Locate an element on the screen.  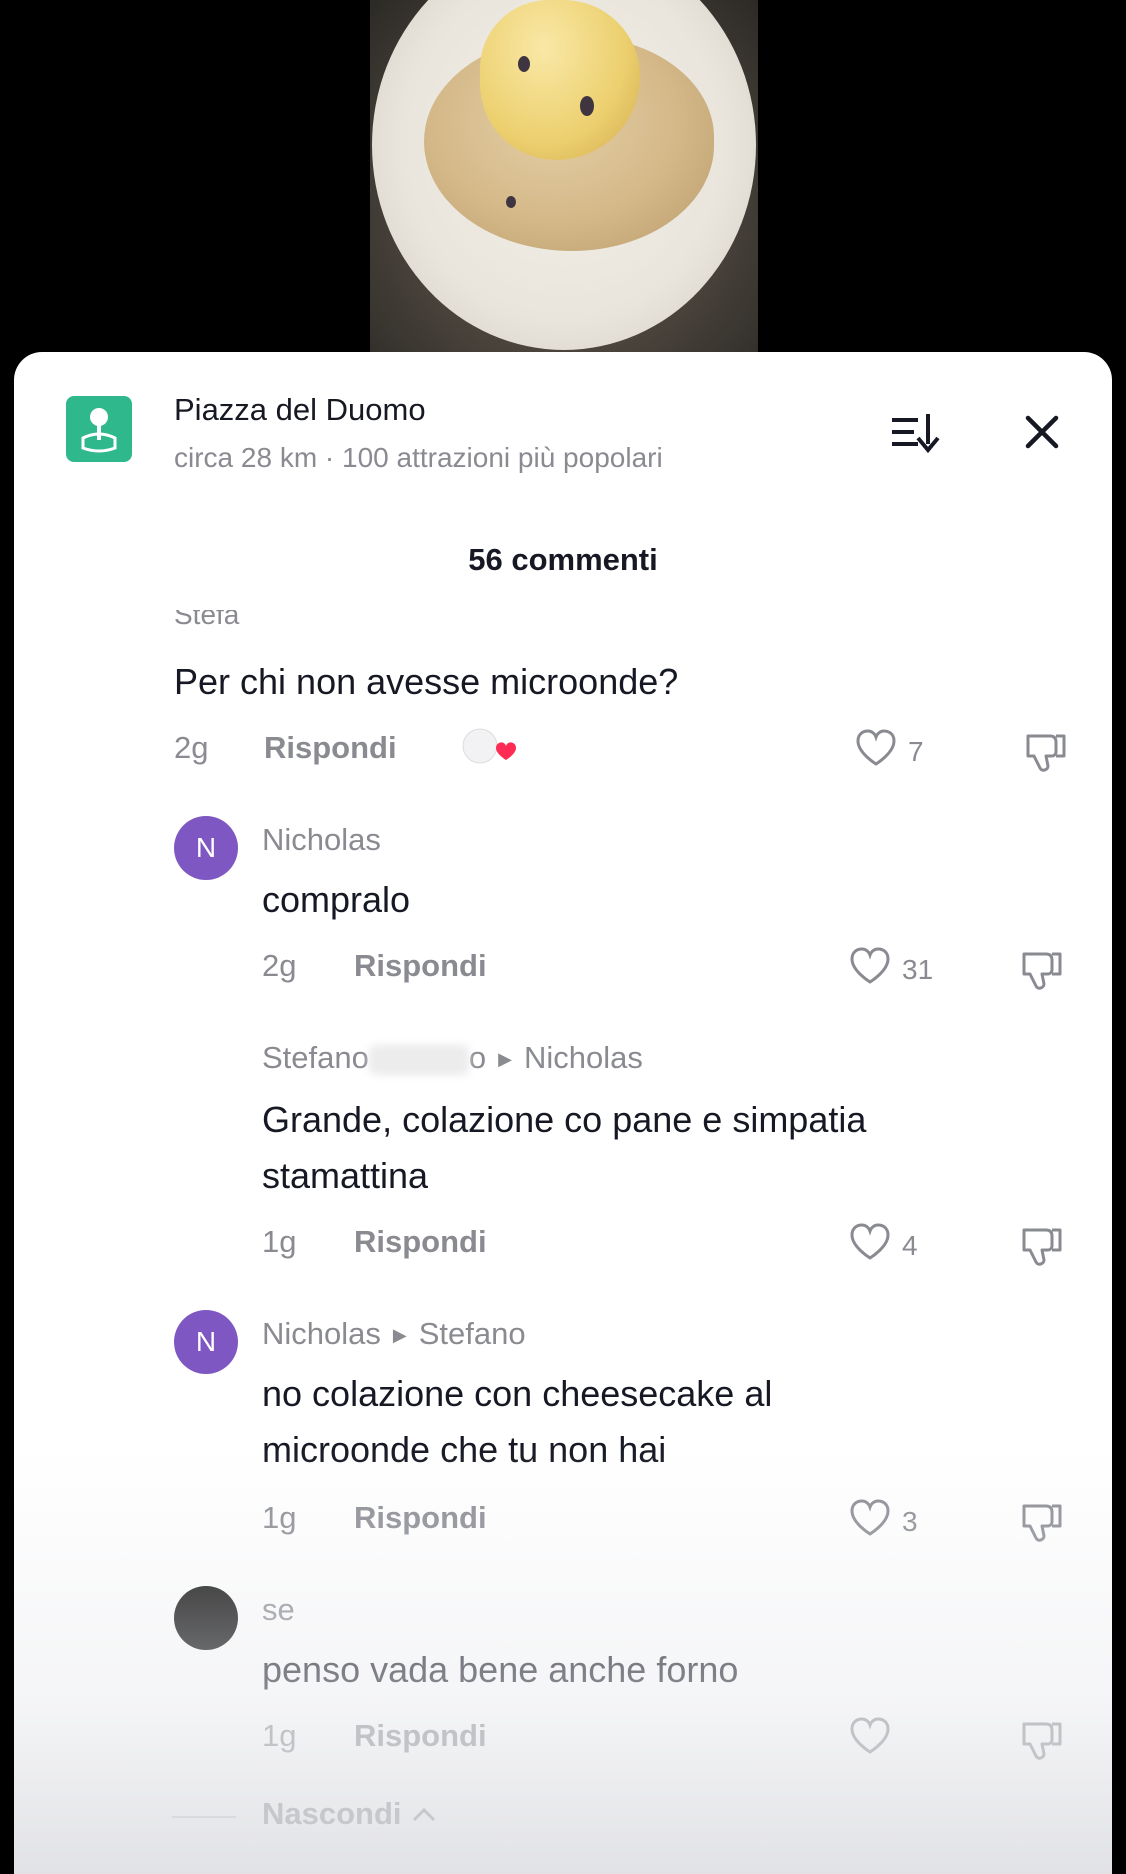
hide-replies-button: Nascondi is located at coordinates (350, 1814).